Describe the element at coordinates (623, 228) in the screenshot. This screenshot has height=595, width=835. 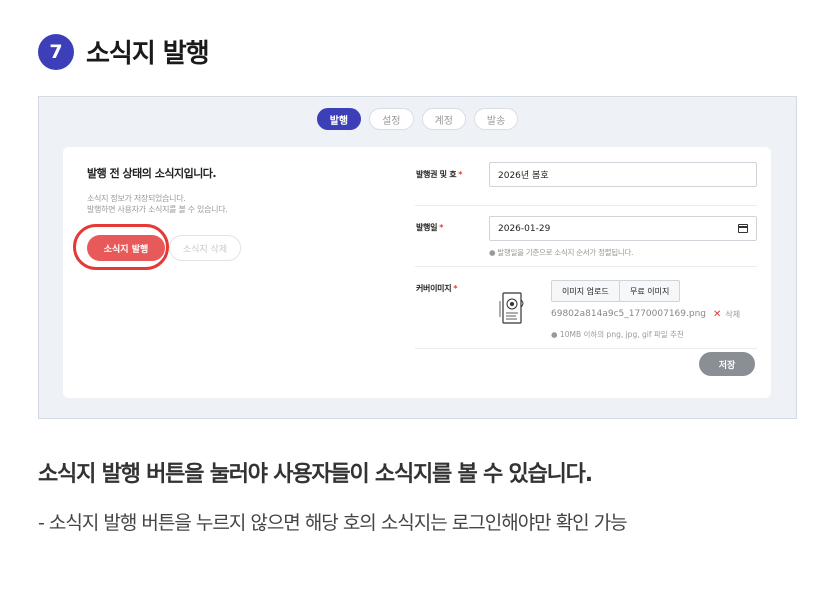
I see `date-input: 2026-01-29` at that location.